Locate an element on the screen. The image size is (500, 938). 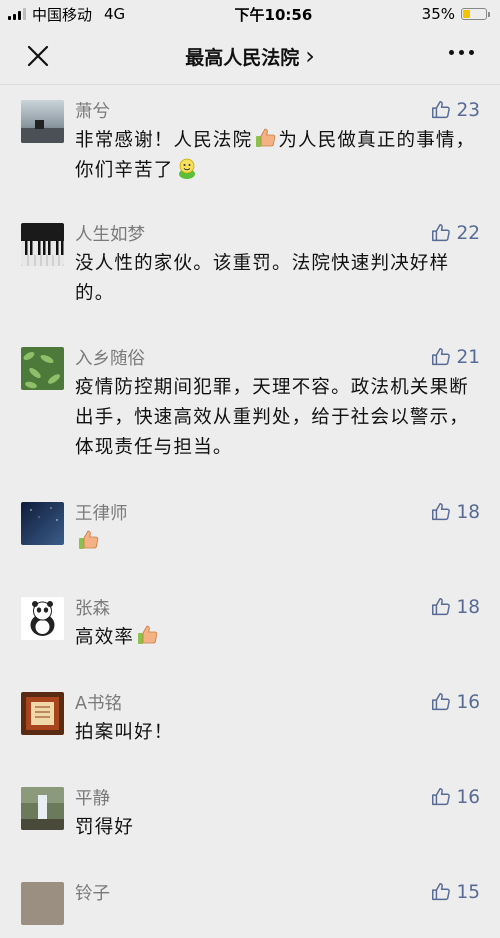
close-icon is located at coordinates (38, 56).